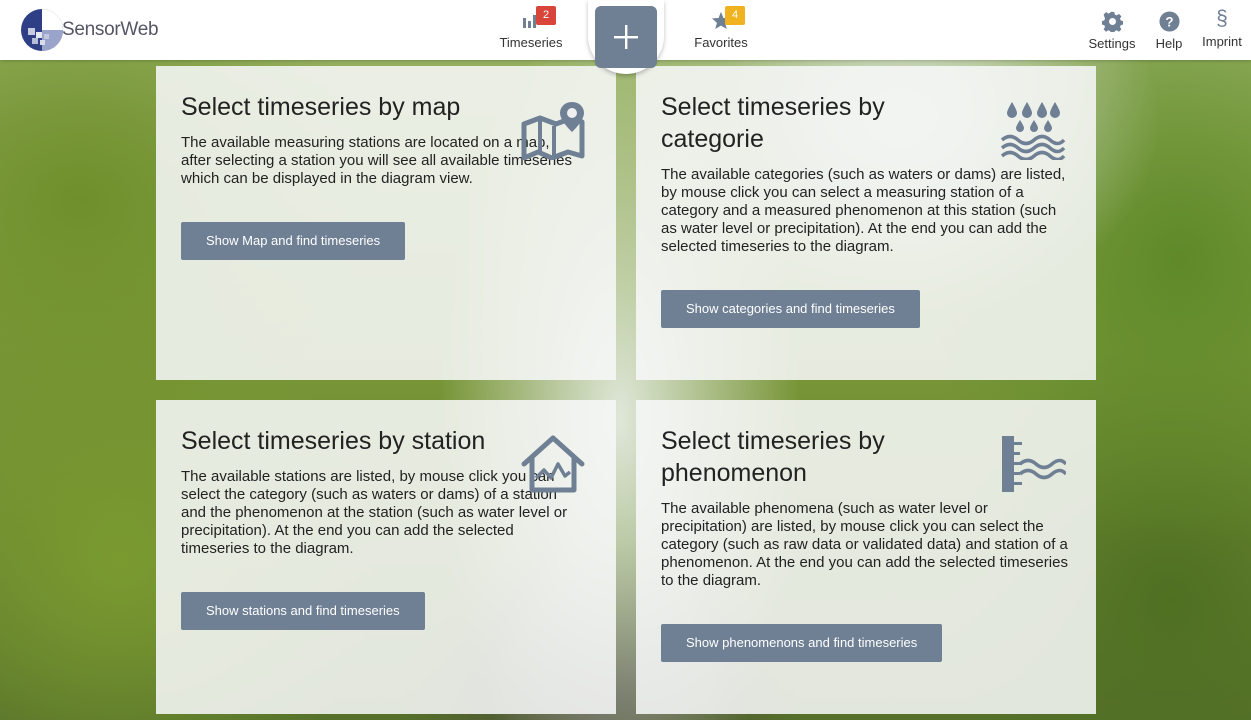  I want to click on water-gauge-icon, so click(1034, 466).